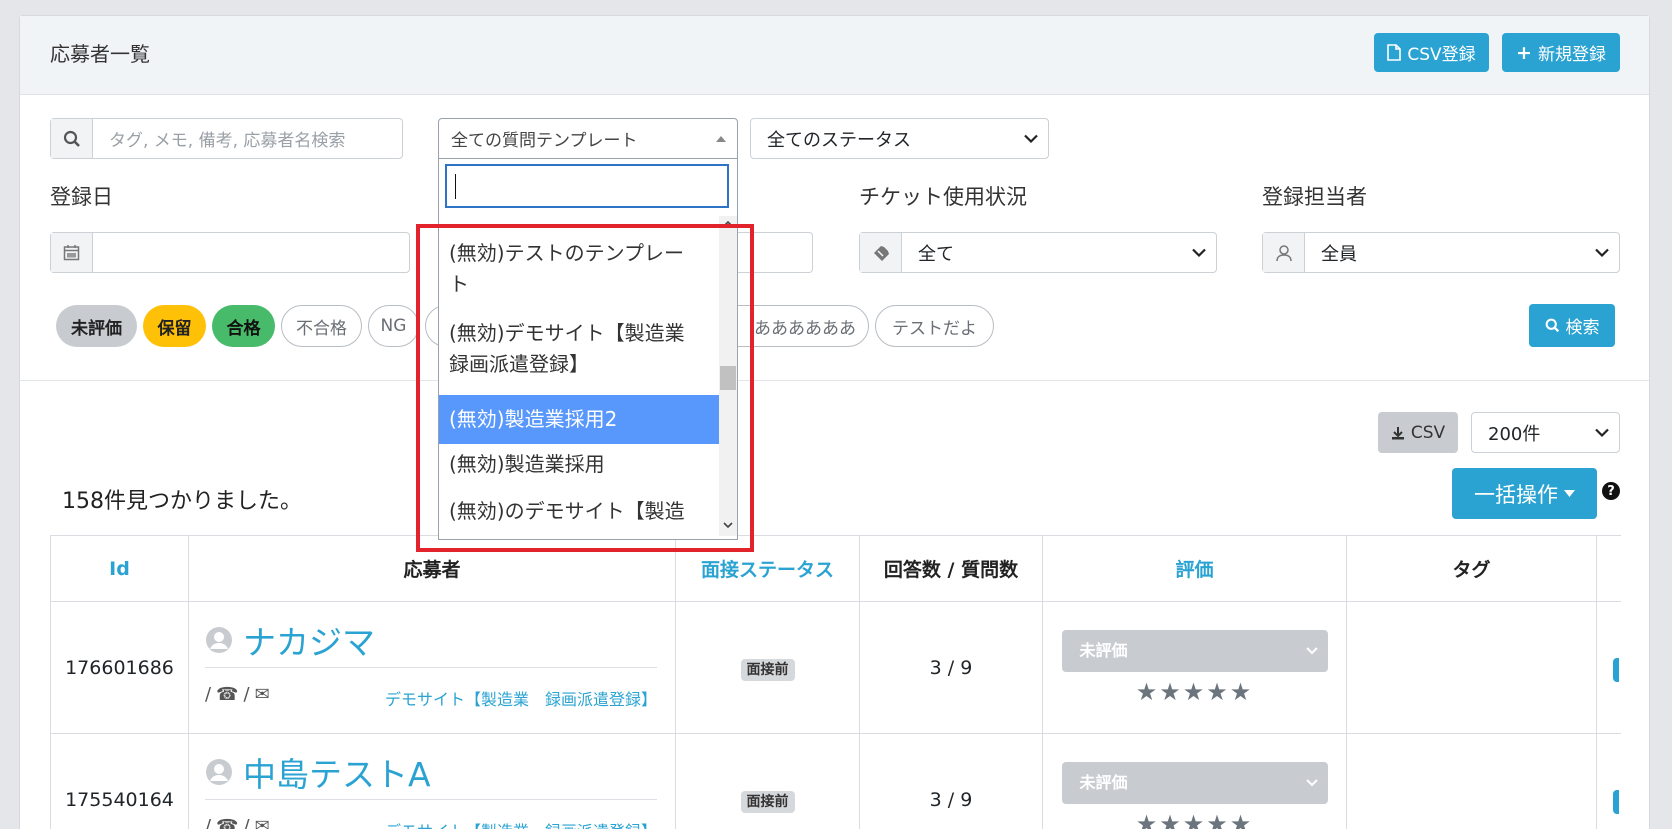 This screenshot has width=1672, height=829. Describe the element at coordinates (587, 186) in the screenshot. I see `dropdown-search-input` at that location.